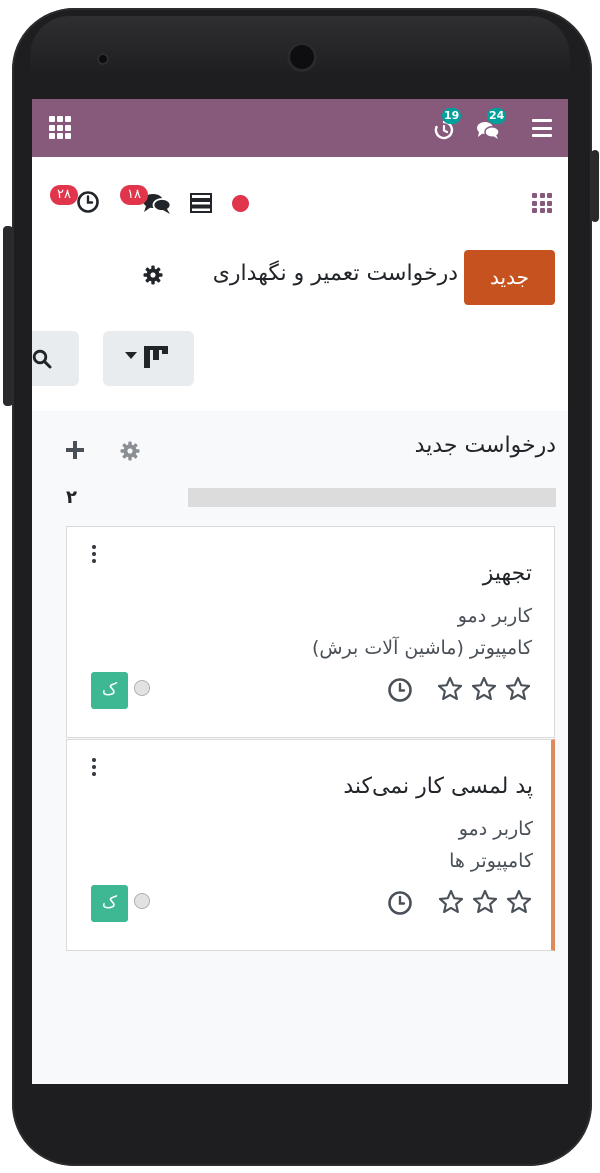  What do you see at coordinates (542, 203) in the screenshot?
I see `apps-icon` at bounding box center [542, 203].